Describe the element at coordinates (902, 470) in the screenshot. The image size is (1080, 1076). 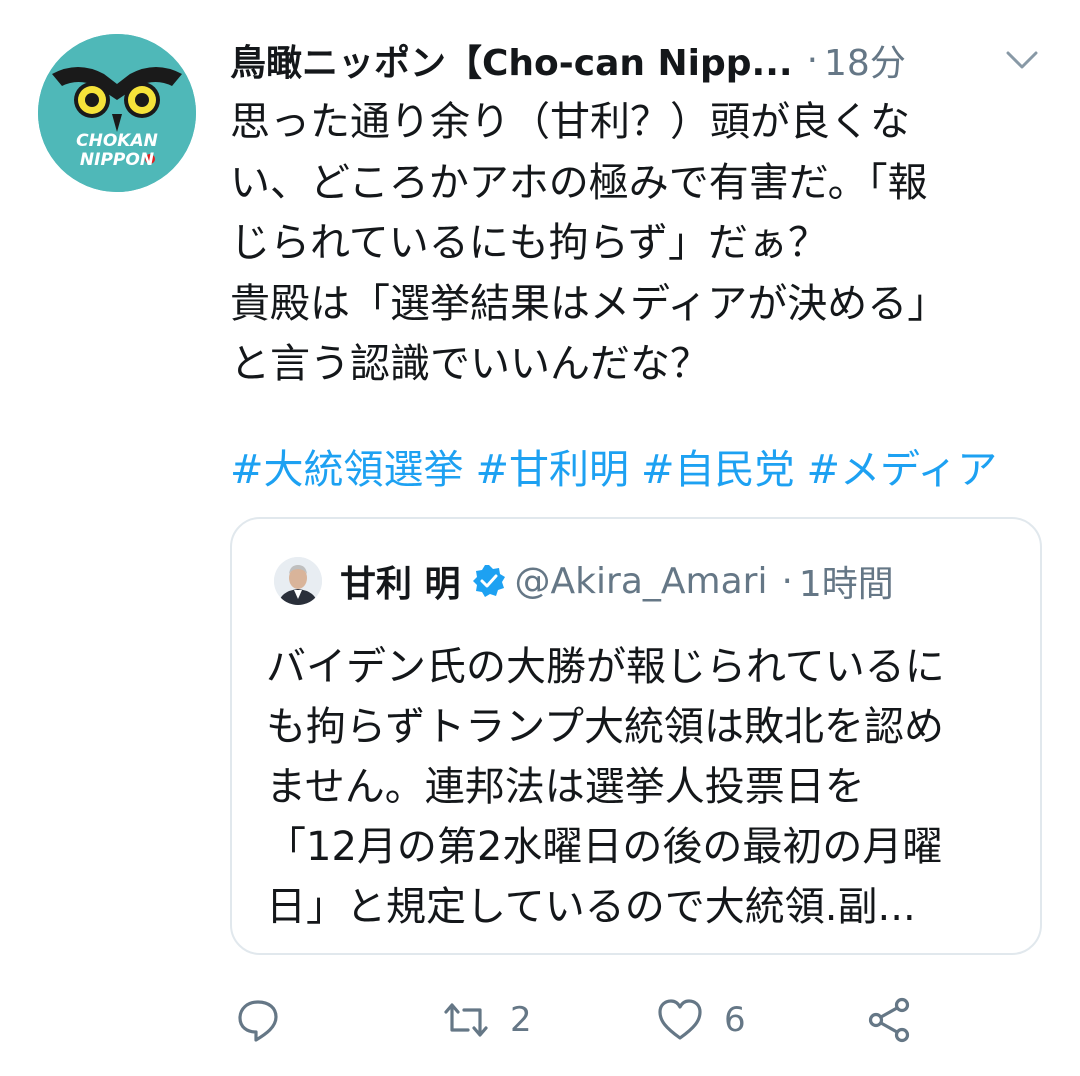
I see `hashtag-link: #メディア` at that location.